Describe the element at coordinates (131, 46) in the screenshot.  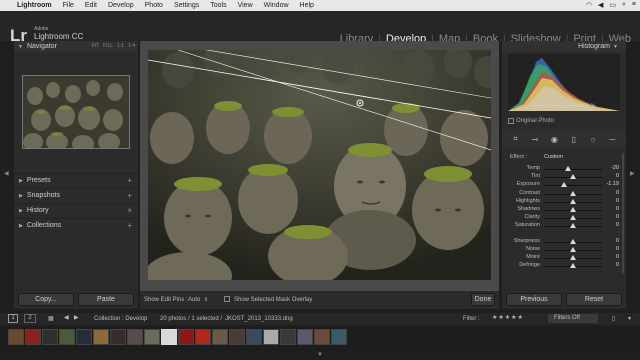
I see `zoom-1-4: 1:4` at that location.